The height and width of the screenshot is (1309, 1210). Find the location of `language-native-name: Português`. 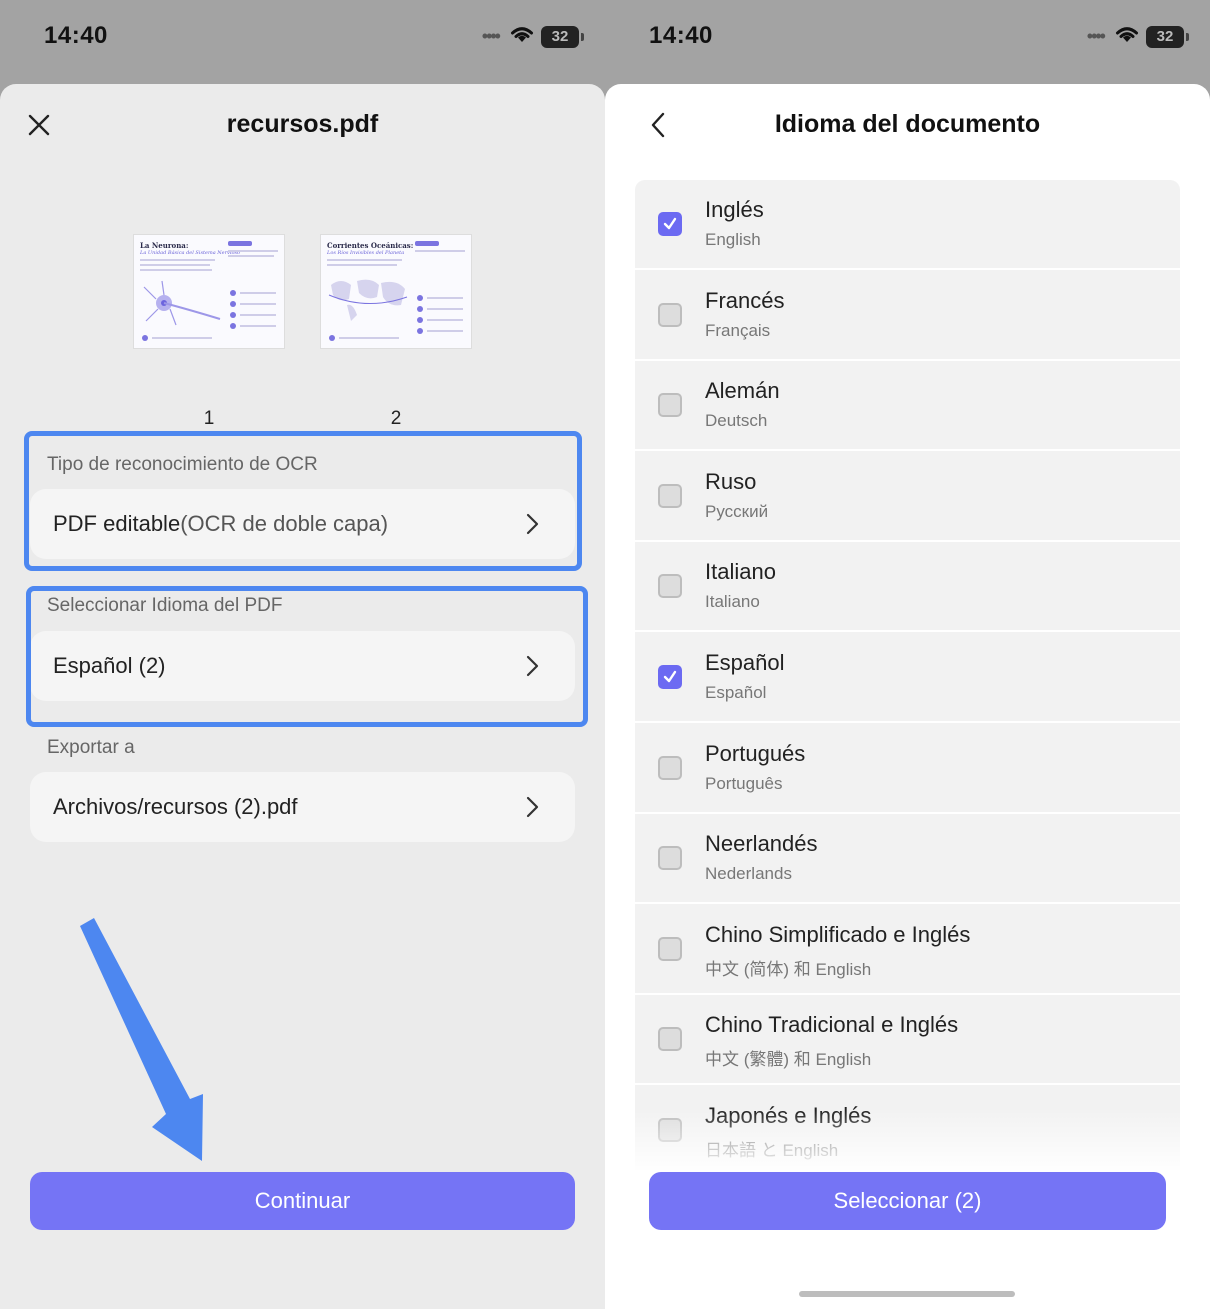

language-native-name: Português is located at coordinates (744, 783).